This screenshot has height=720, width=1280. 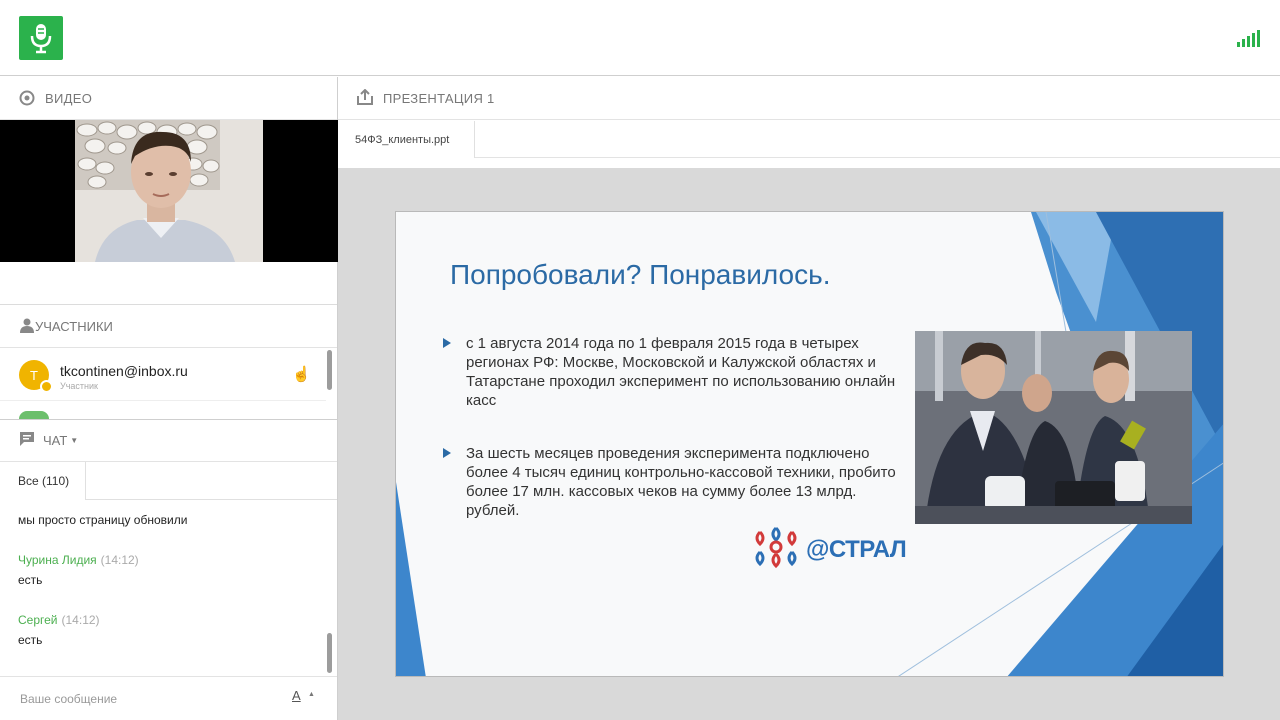 What do you see at coordinates (27, 440) in the screenshot?
I see `chat-icon` at bounding box center [27, 440].